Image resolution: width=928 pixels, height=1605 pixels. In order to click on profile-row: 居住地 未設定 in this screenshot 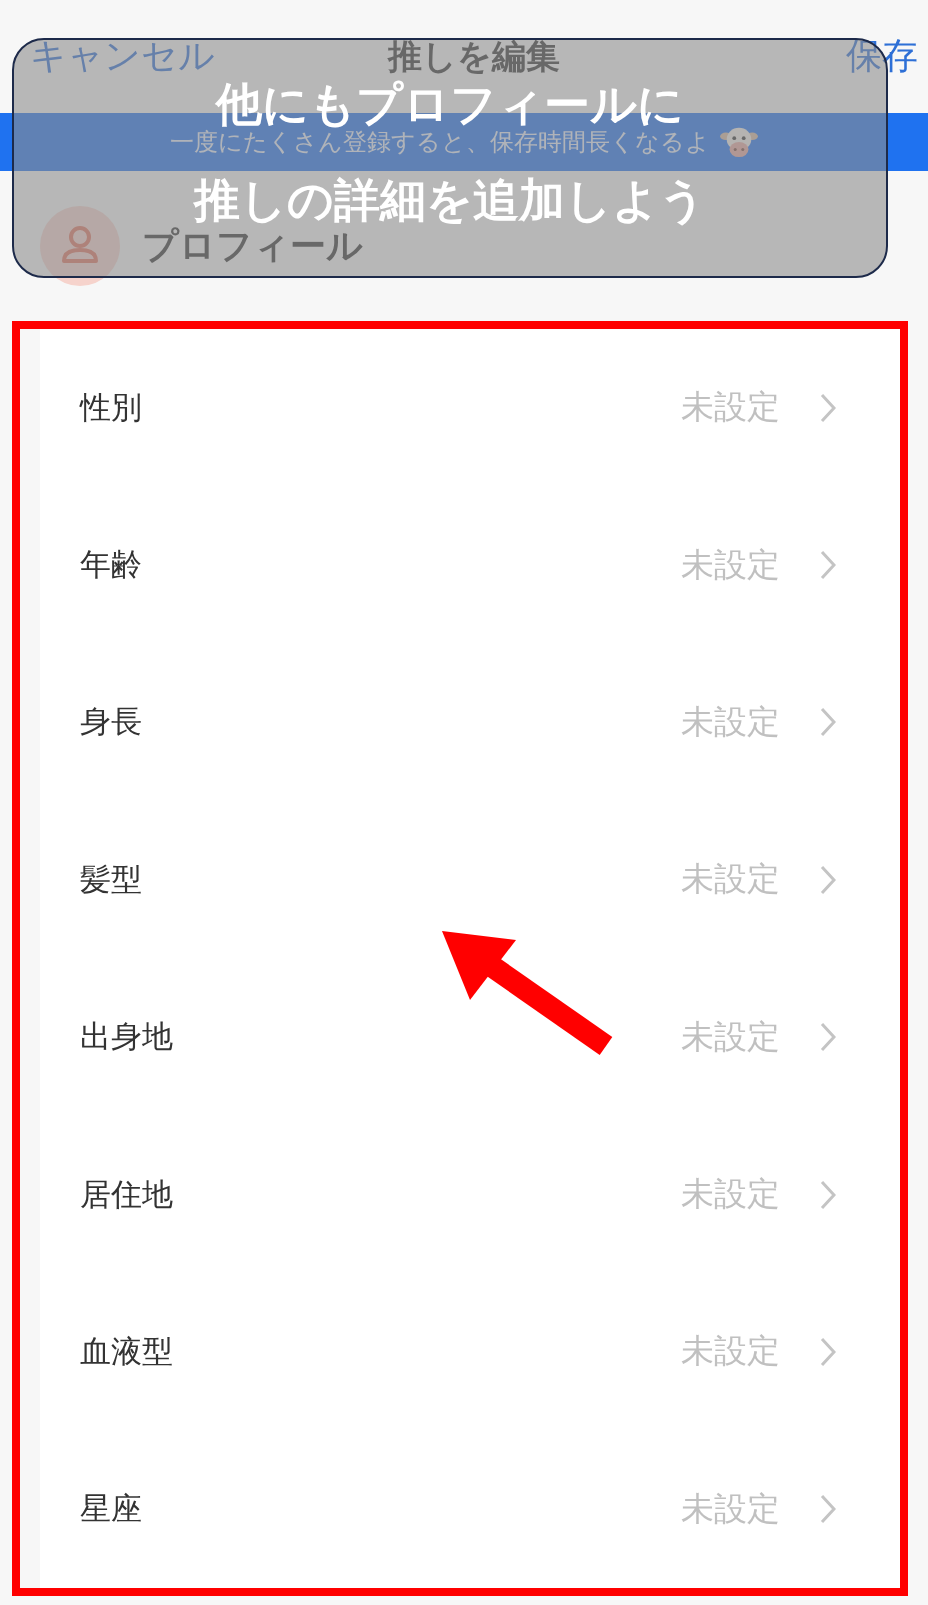, I will do `click(470, 1194)`.